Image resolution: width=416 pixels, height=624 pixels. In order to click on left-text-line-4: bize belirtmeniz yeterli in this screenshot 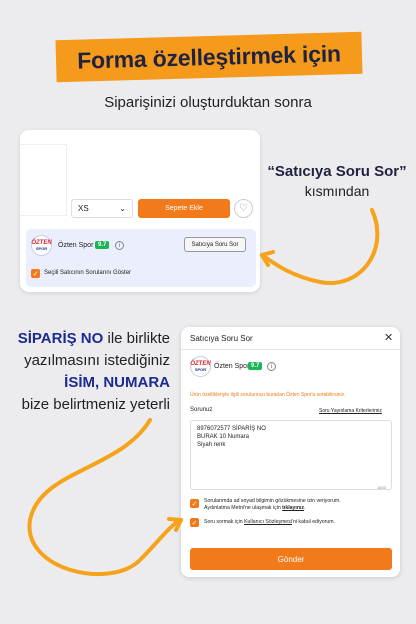, I will do `click(95, 404)`.